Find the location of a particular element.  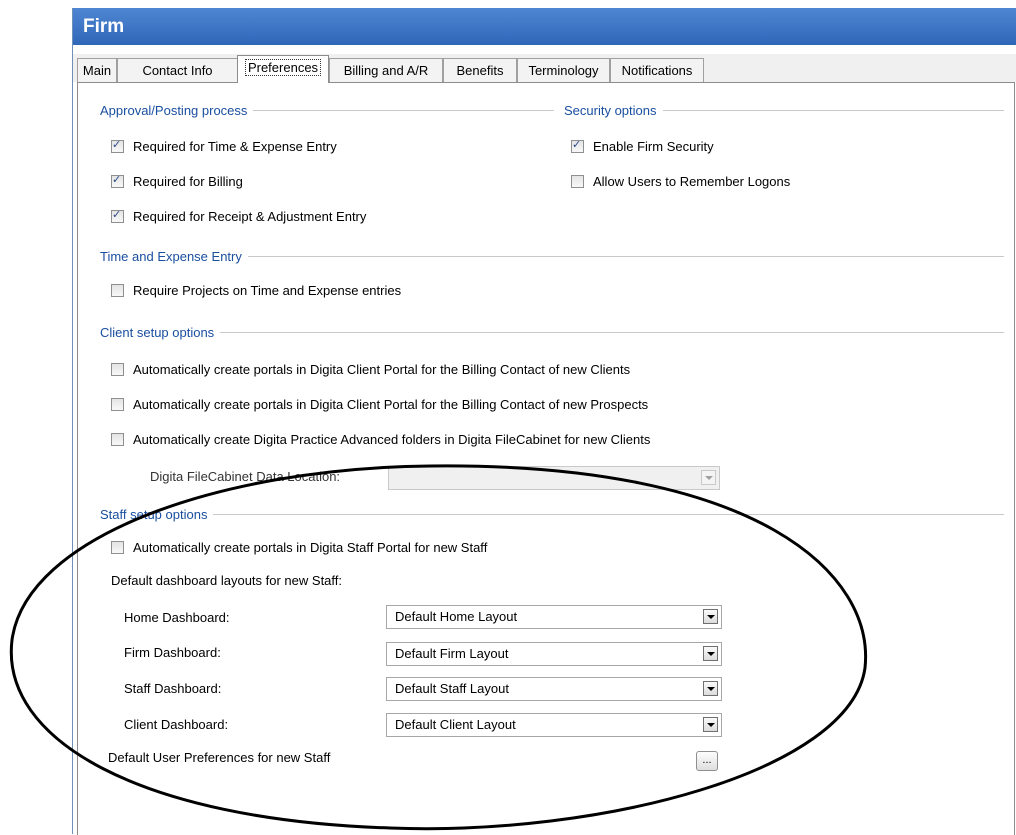

time-expense-group-header: Time and Expense Entry is located at coordinates (552, 256).